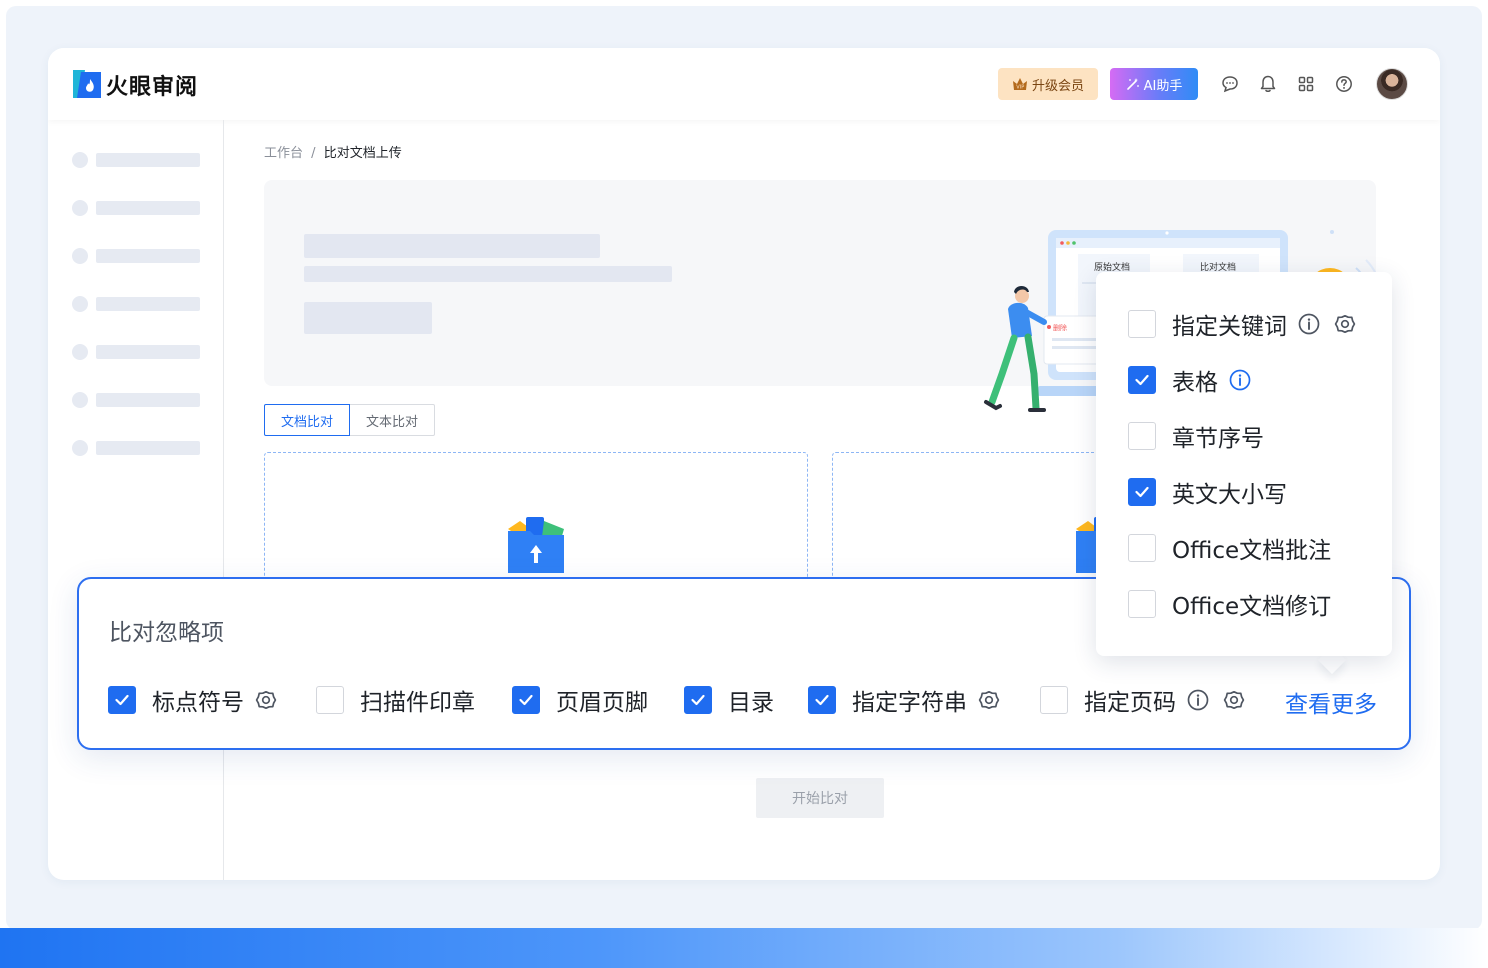 The width and height of the screenshot is (1488, 968). I want to click on popup-option-table: 表格, so click(1190, 380).